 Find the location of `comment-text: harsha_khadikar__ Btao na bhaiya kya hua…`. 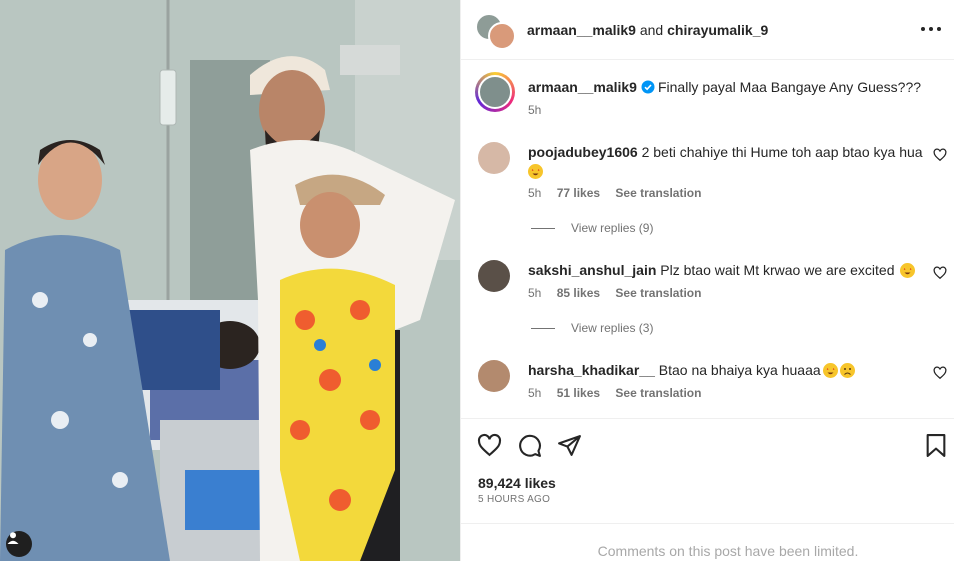

comment-text: harsha_khadikar__ Btao na bhaiya kya hua… is located at coordinates (725, 370).